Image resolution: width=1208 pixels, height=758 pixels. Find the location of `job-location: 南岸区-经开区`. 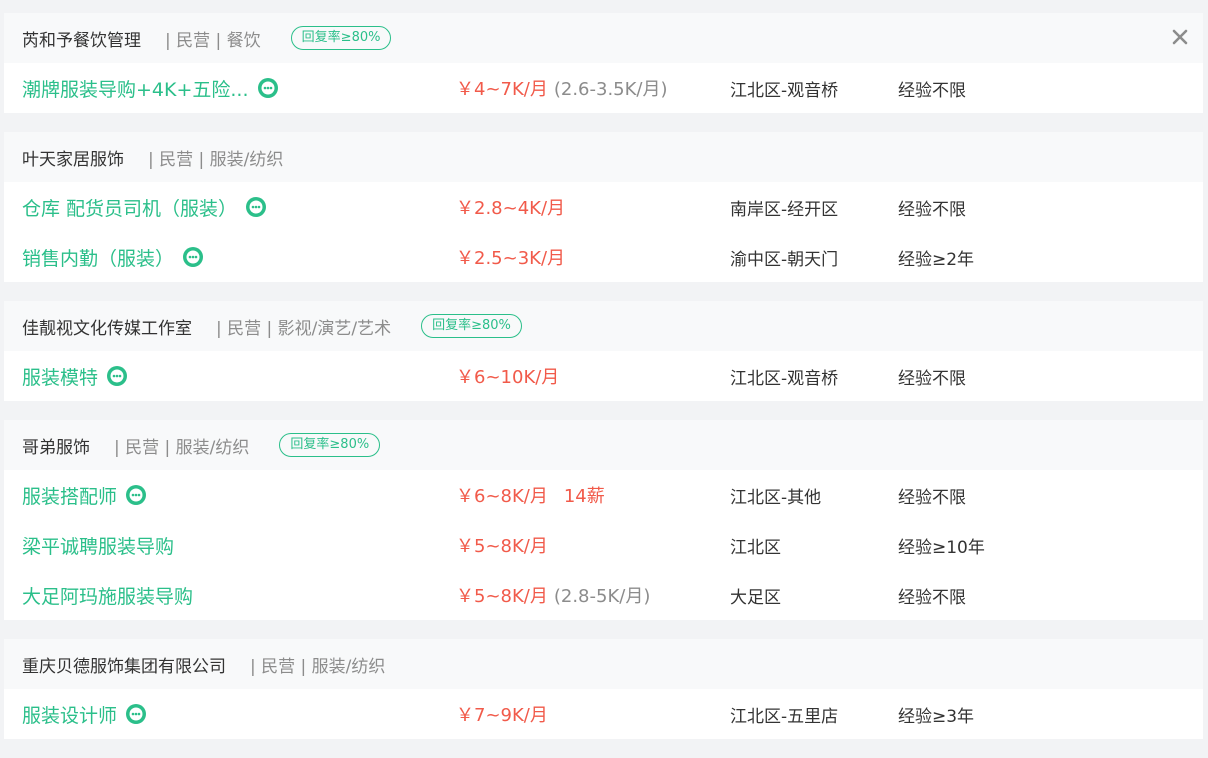

job-location: 南岸区-经开区 is located at coordinates (784, 209).